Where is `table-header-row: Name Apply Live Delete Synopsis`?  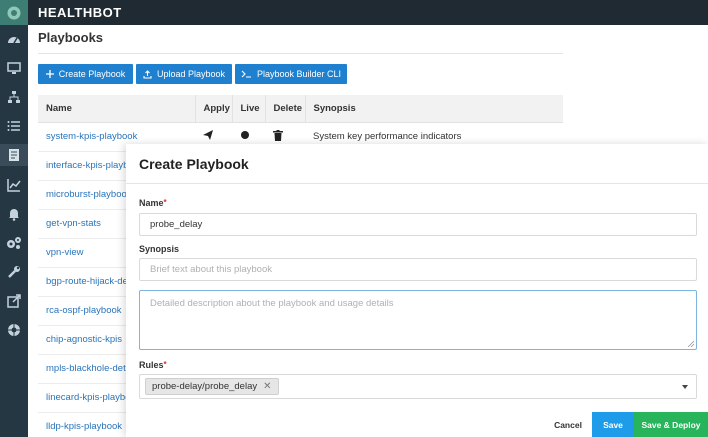 table-header-row: Name Apply Live Delete Synopsis is located at coordinates (300, 109).